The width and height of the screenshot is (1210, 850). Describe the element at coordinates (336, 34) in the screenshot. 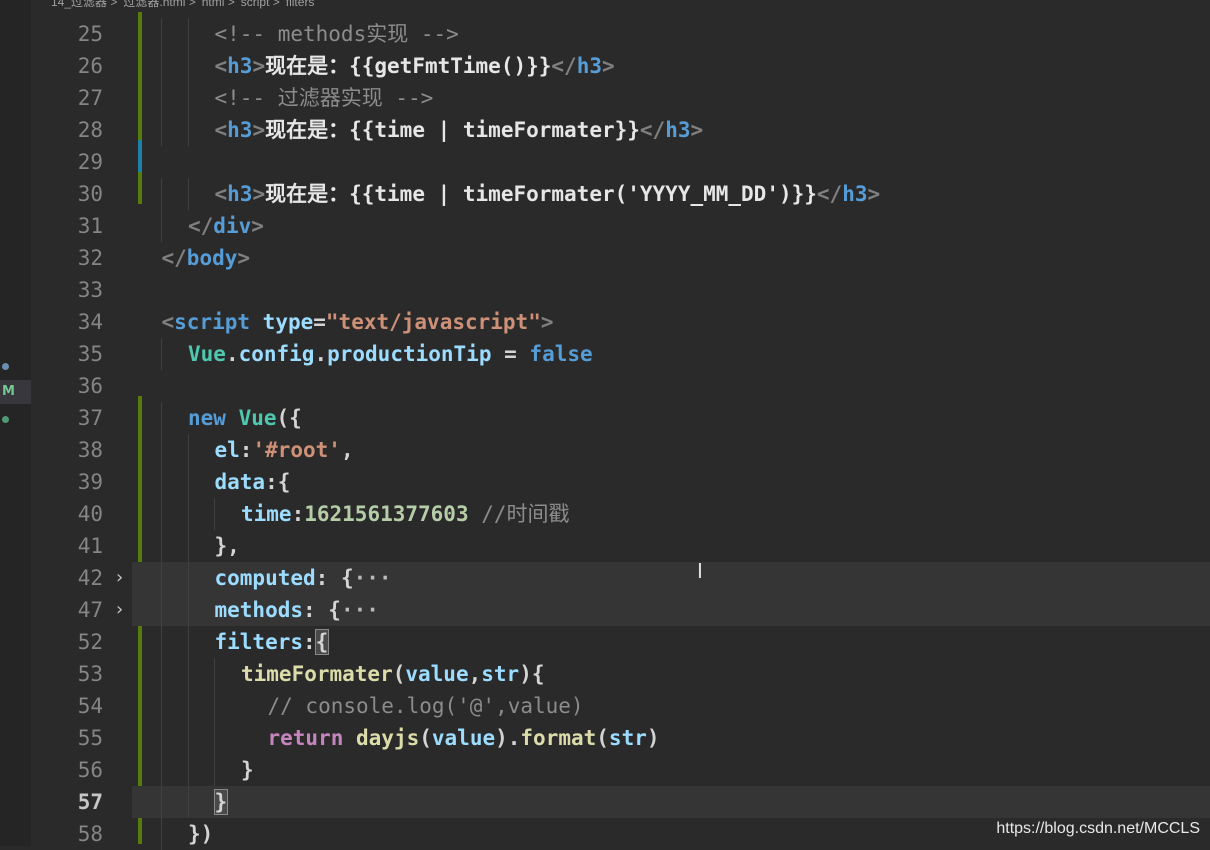

I see `code-token: <!-- methods实现 -->` at that location.